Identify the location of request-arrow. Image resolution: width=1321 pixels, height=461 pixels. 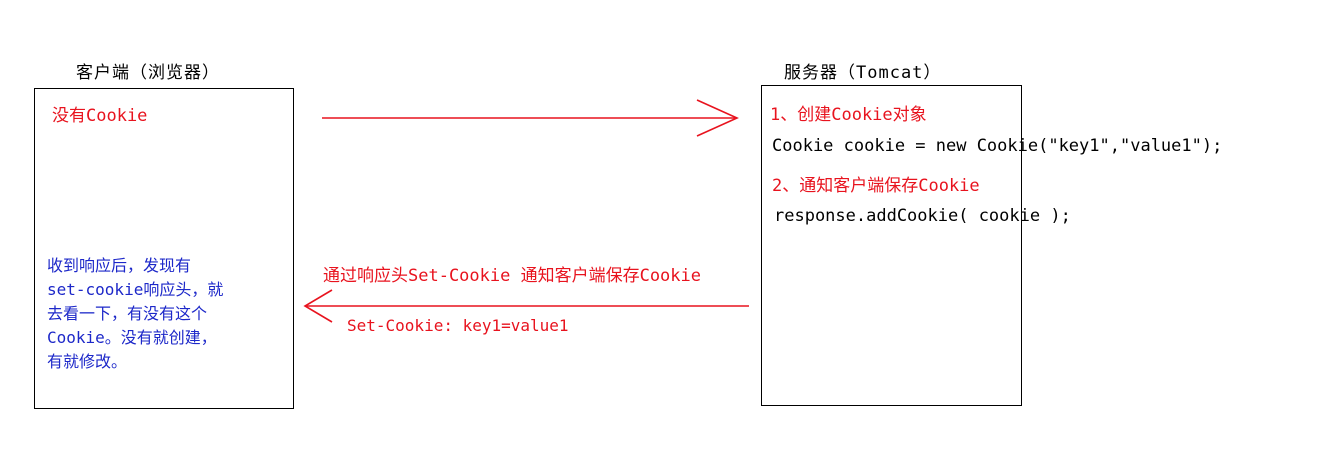
(530, 118).